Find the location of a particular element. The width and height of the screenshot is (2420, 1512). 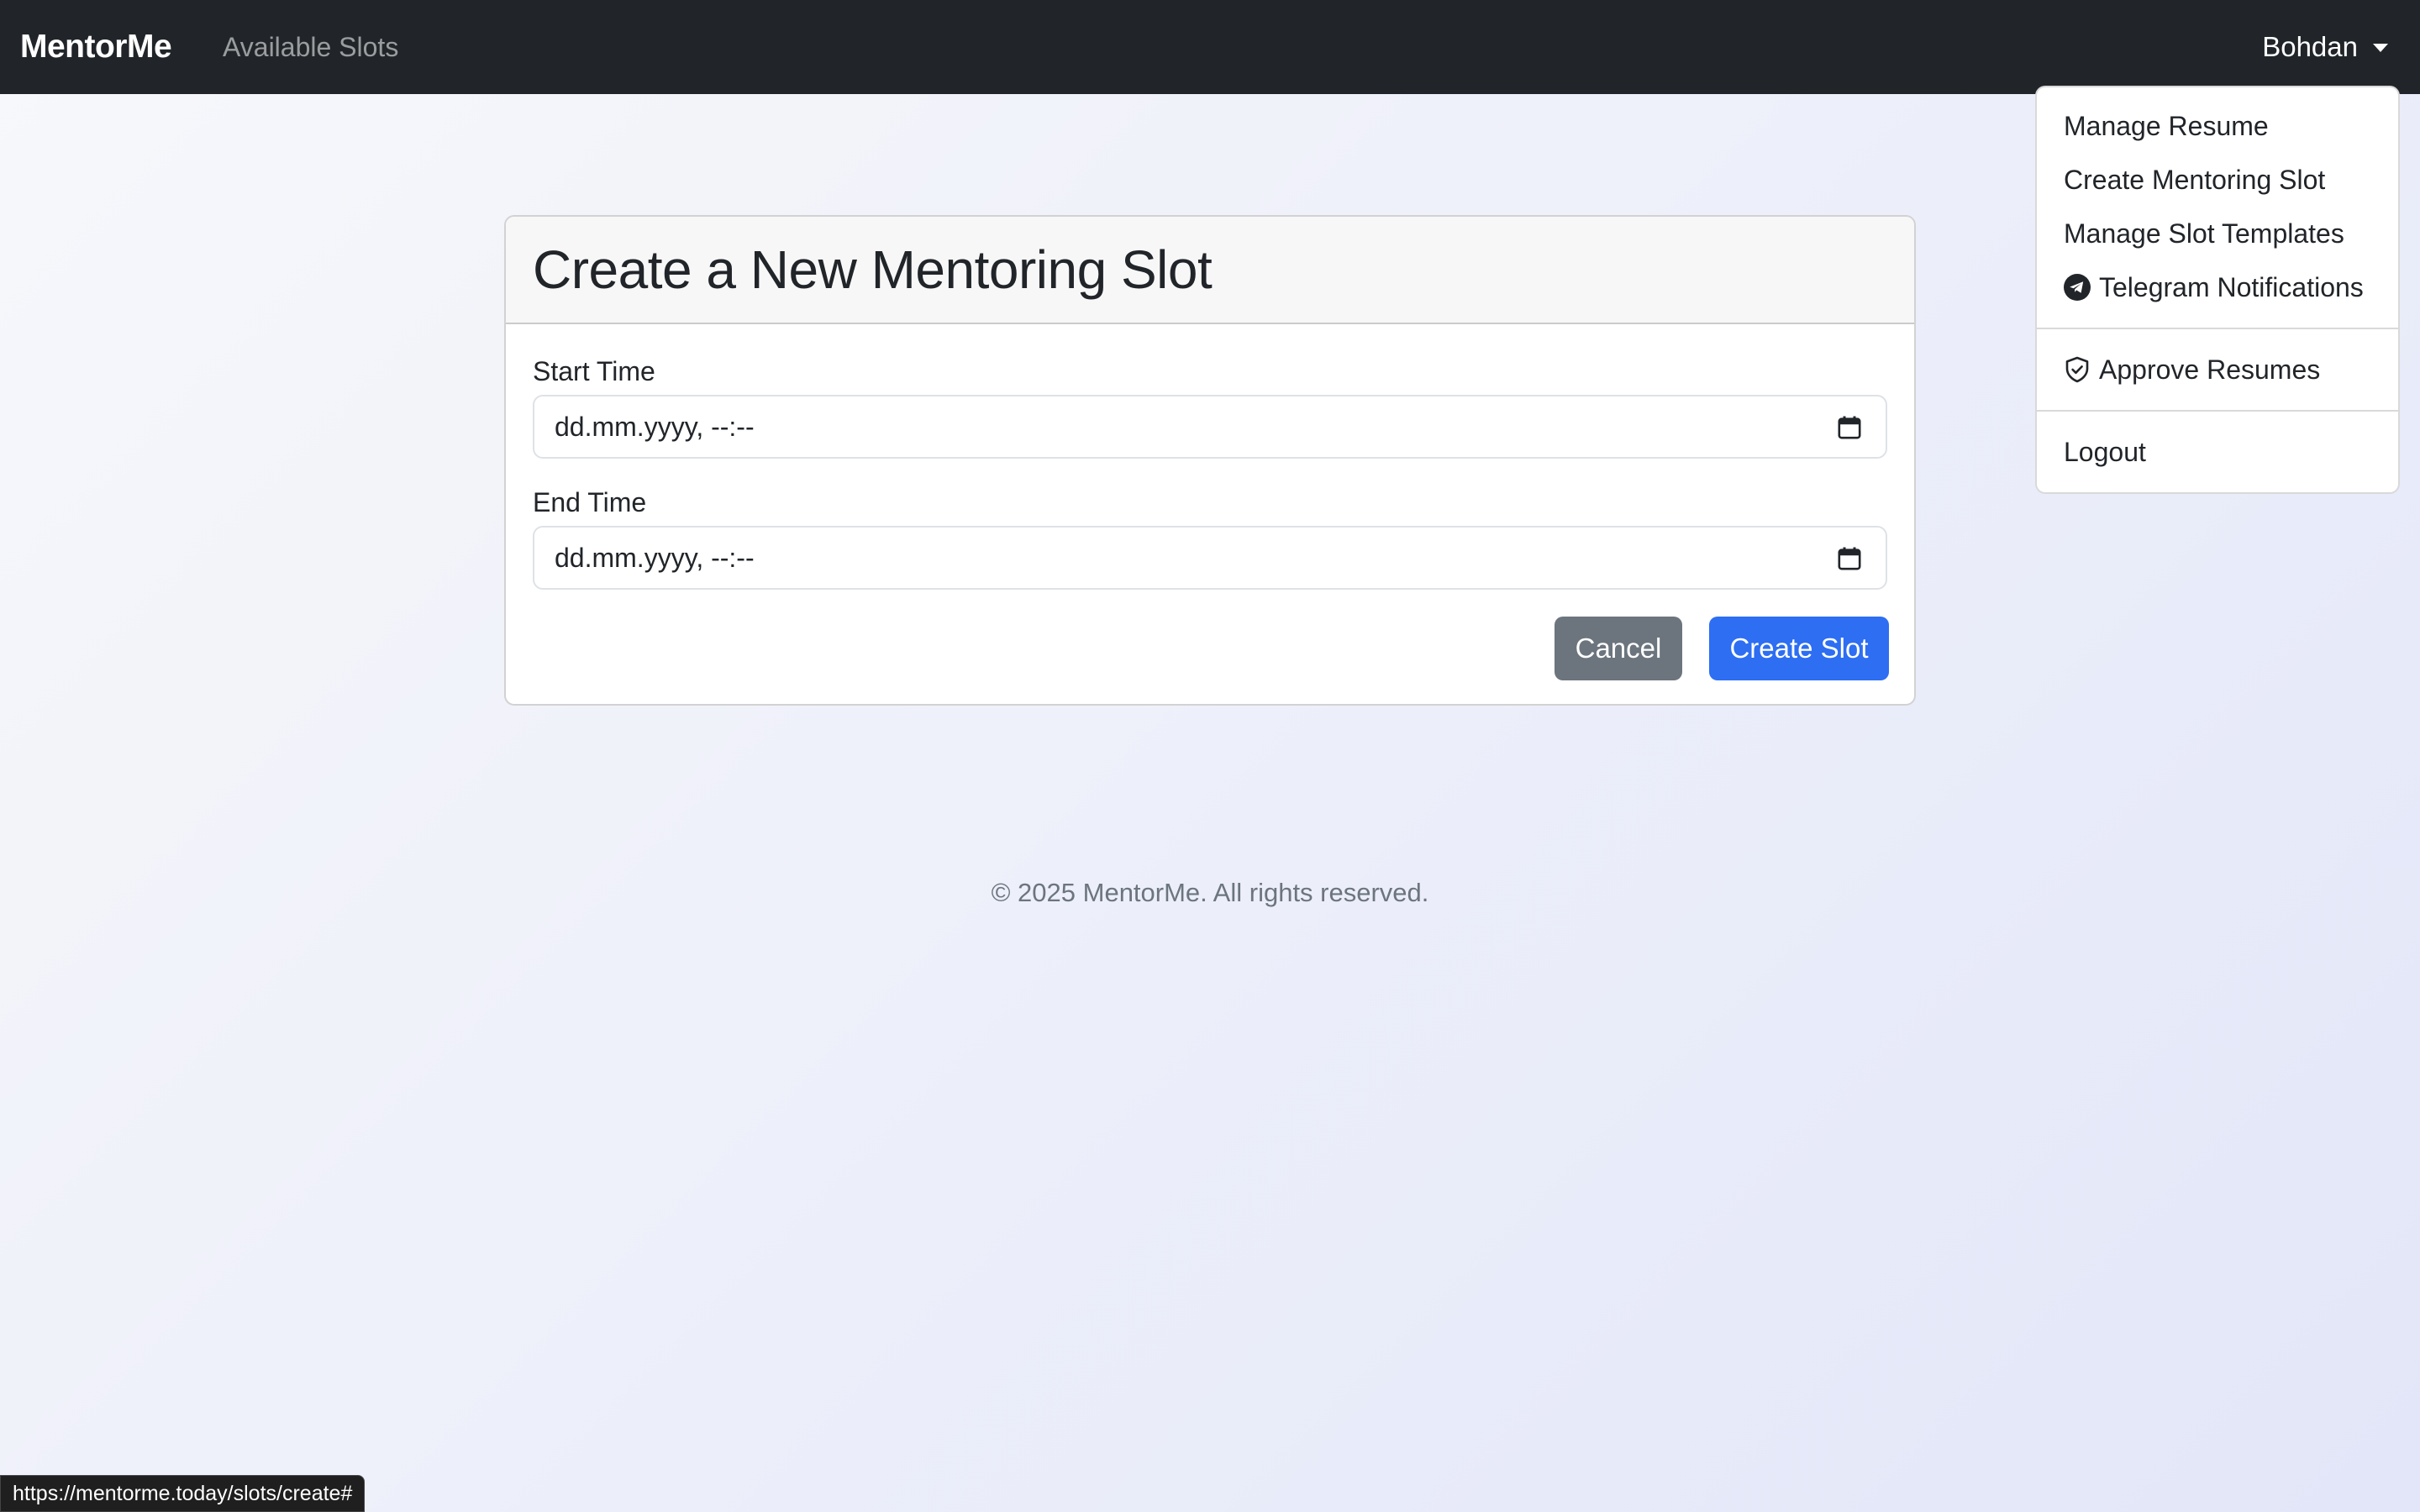

create-slot-button: Create Slot is located at coordinates (1799, 648).